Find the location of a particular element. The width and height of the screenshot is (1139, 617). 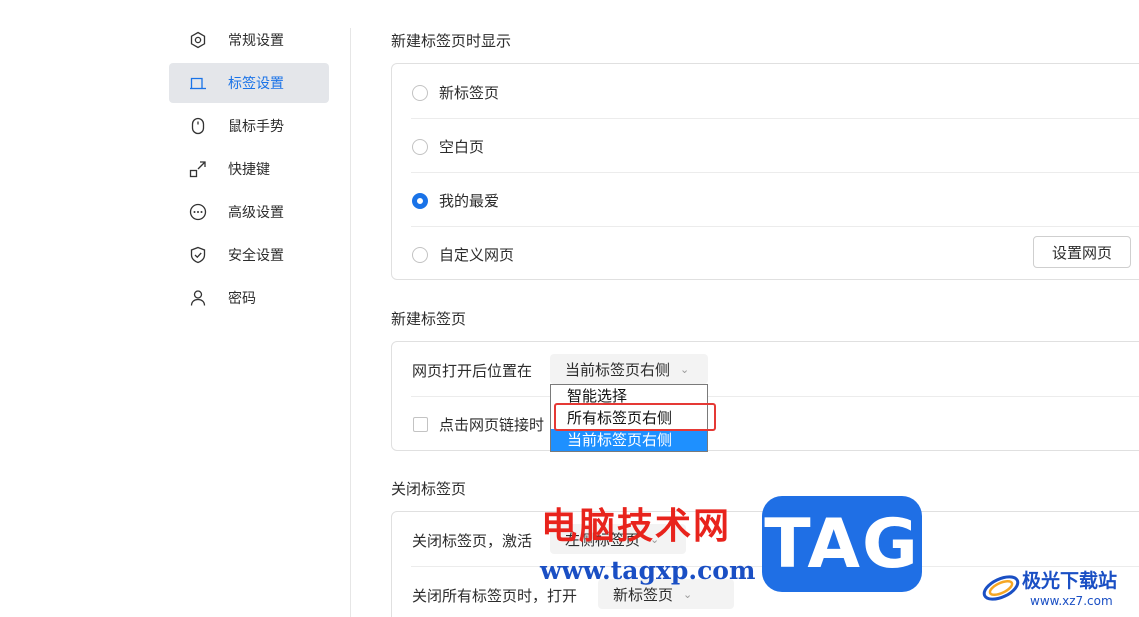

sidebar-item-label: 鼠标手势 is located at coordinates (256, 127).